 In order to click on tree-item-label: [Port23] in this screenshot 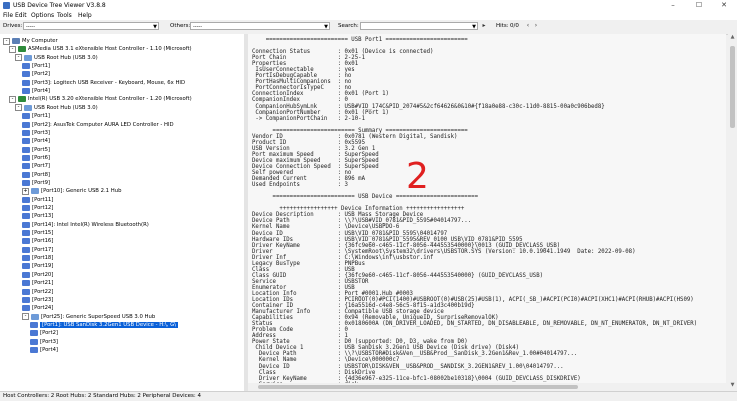, I will do `click(43, 299)`.